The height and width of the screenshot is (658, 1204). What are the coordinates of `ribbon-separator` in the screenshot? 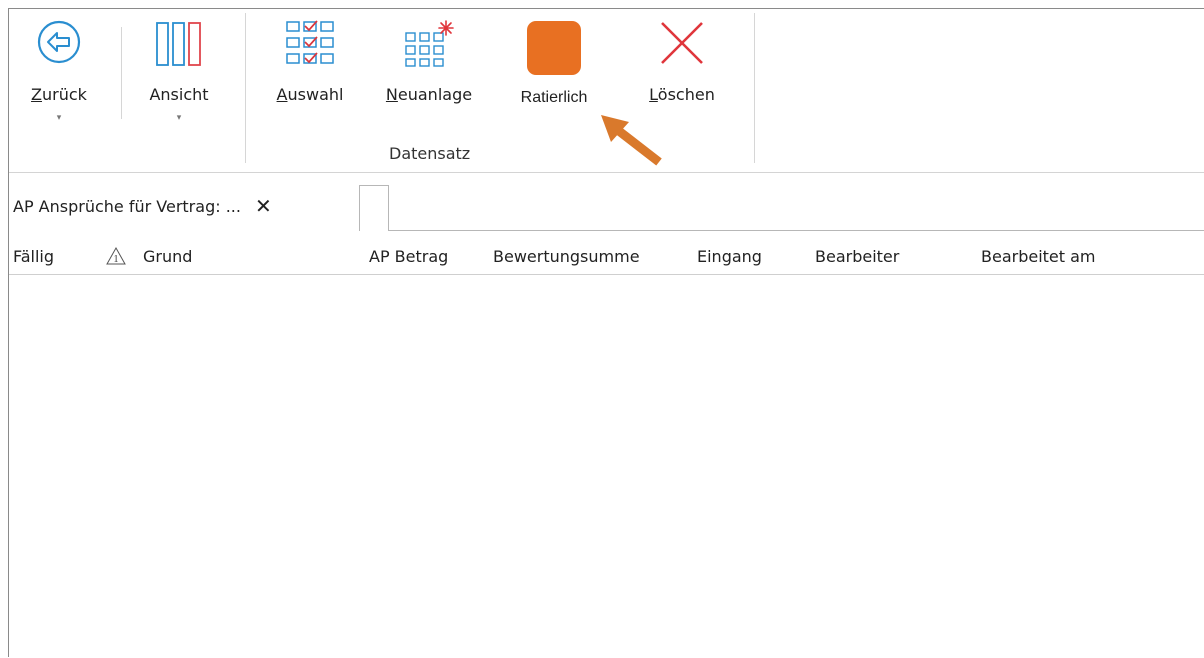 It's located at (121, 73).